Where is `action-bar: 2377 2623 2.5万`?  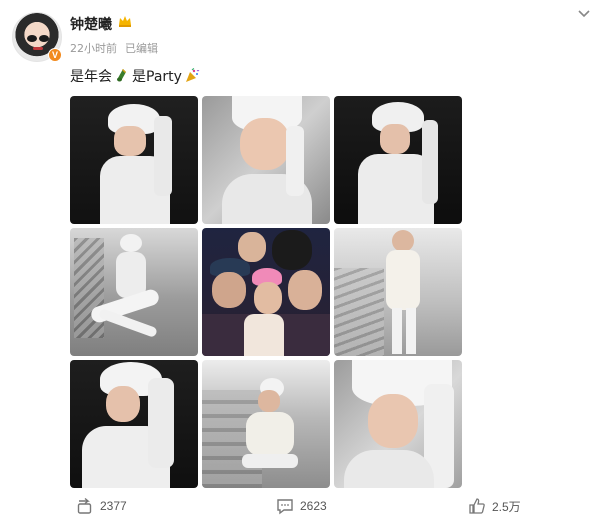 action-bar: 2377 2623 2.5万 is located at coordinates (300, 505).